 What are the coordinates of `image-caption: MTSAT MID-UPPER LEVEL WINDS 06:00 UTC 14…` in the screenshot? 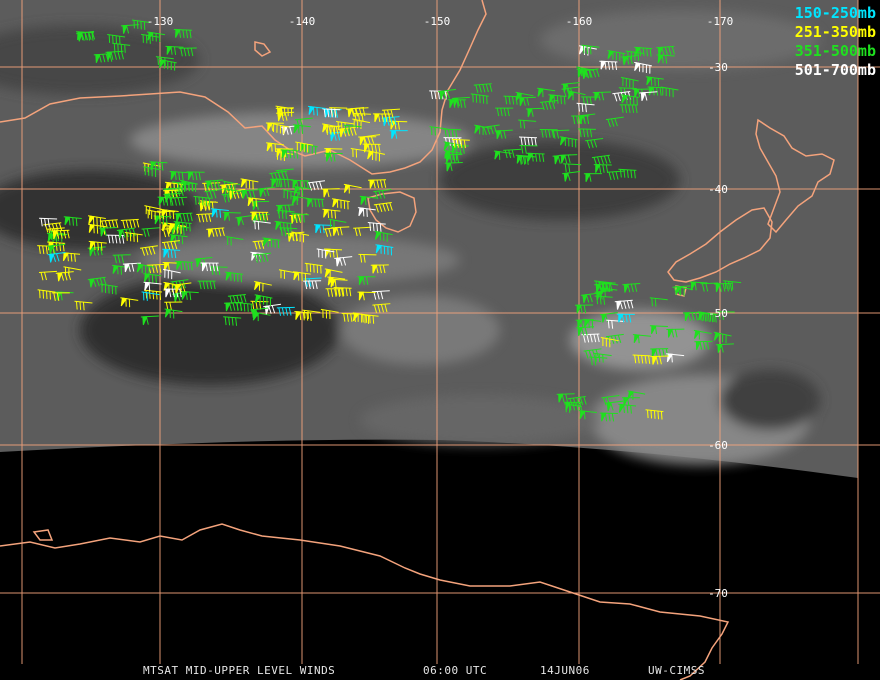 It's located at (440, 671).